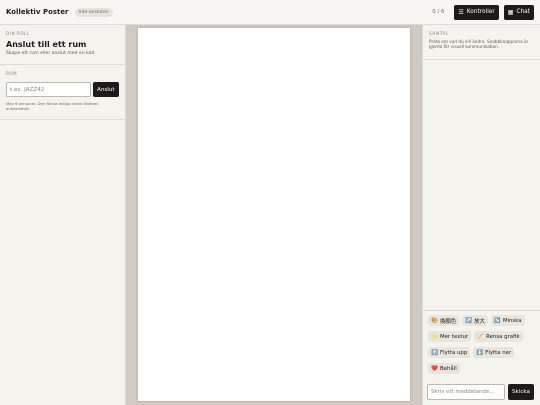  What do you see at coordinates (480, 352) in the screenshot?
I see `arrow-down-icon: ⬇️` at bounding box center [480, 352].